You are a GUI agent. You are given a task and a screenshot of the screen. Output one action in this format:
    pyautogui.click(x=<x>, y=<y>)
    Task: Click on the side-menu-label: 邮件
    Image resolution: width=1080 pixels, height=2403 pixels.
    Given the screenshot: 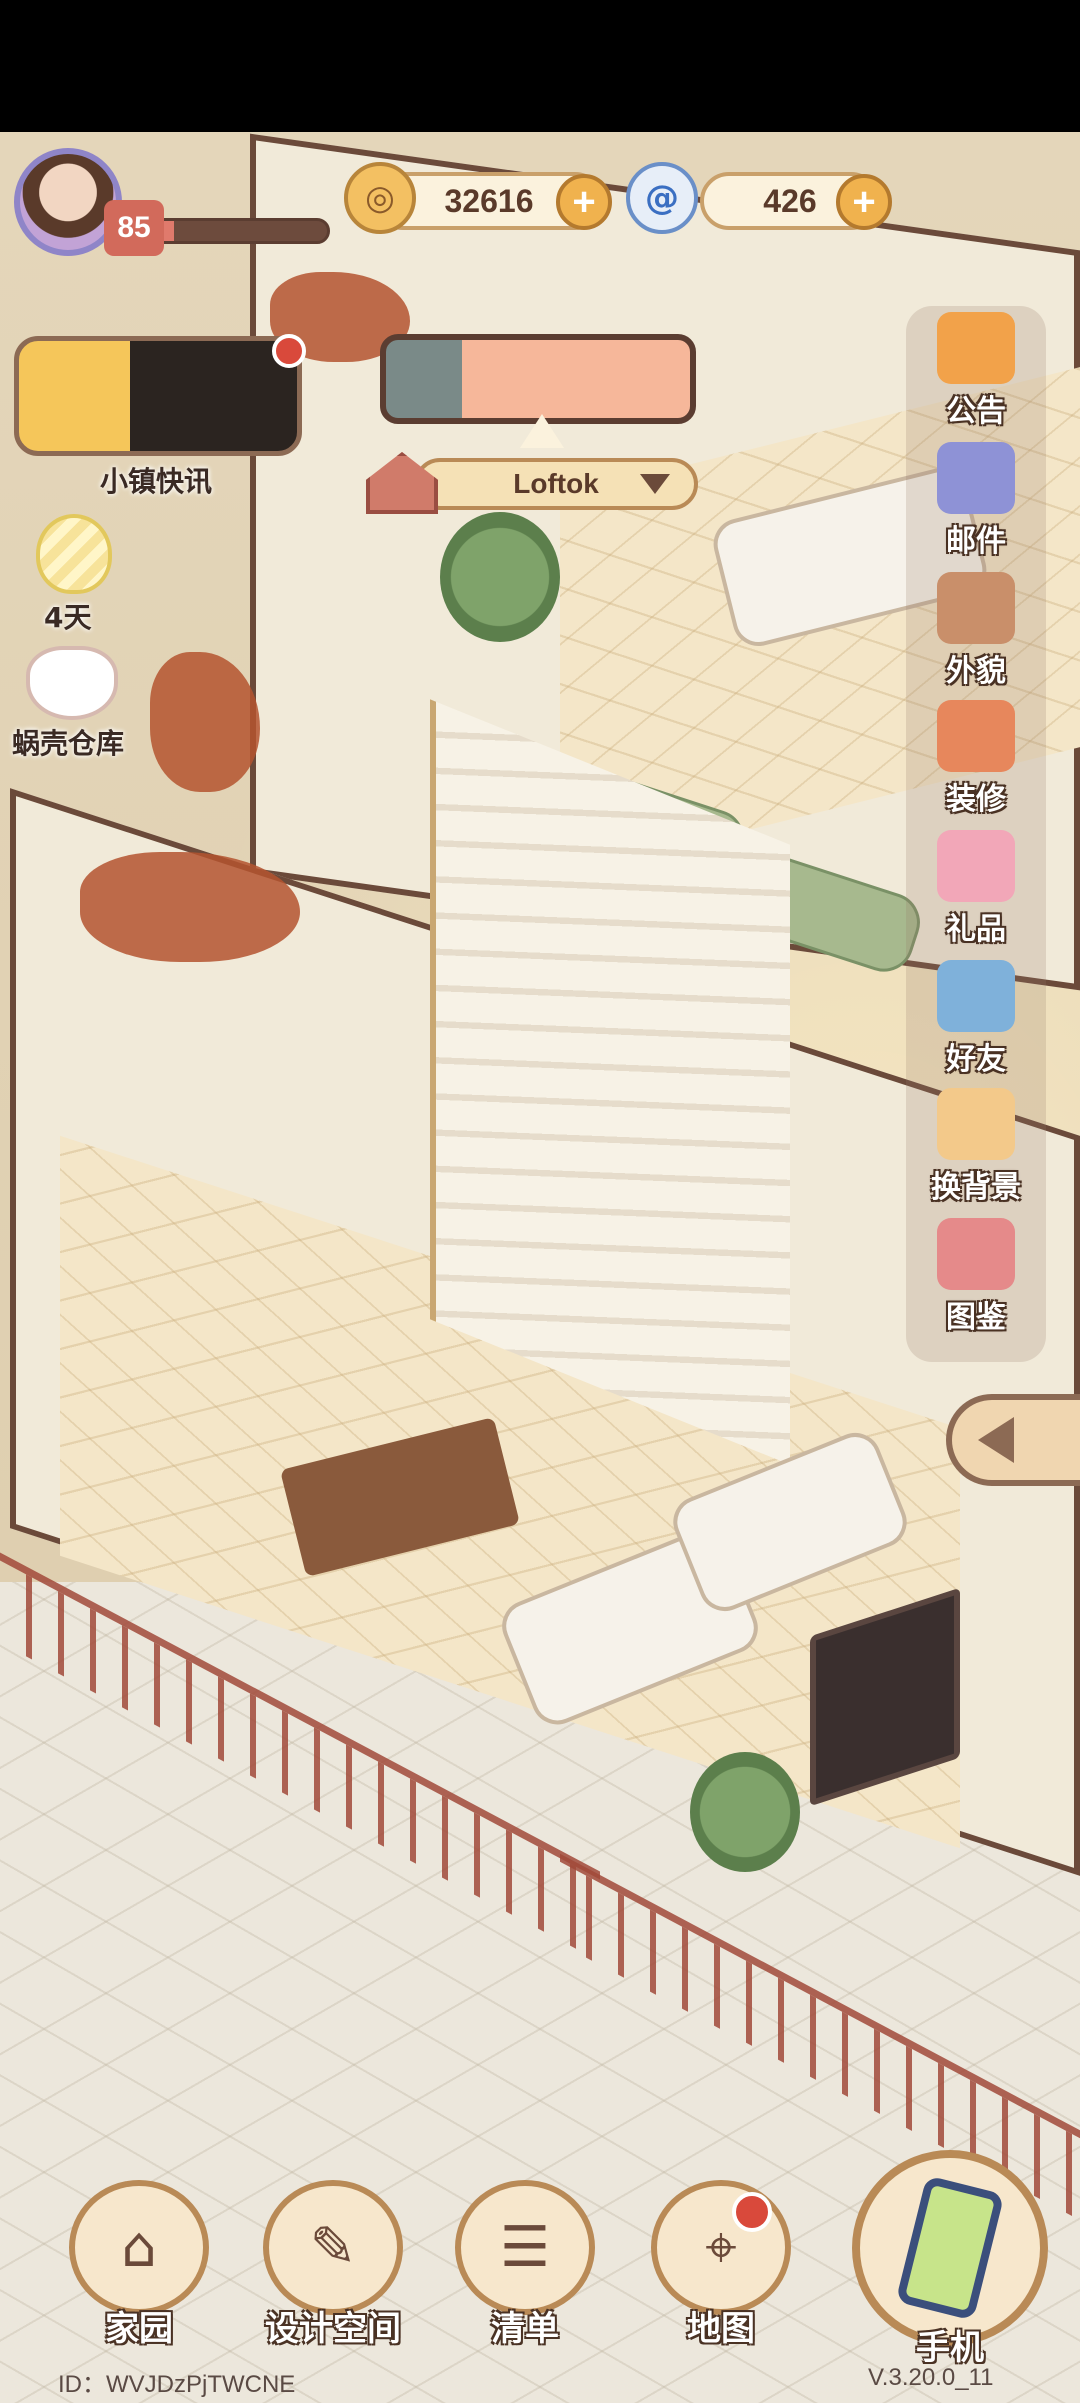 What is the action you would take?
    pyautogui.click(x=976, y=541)
    